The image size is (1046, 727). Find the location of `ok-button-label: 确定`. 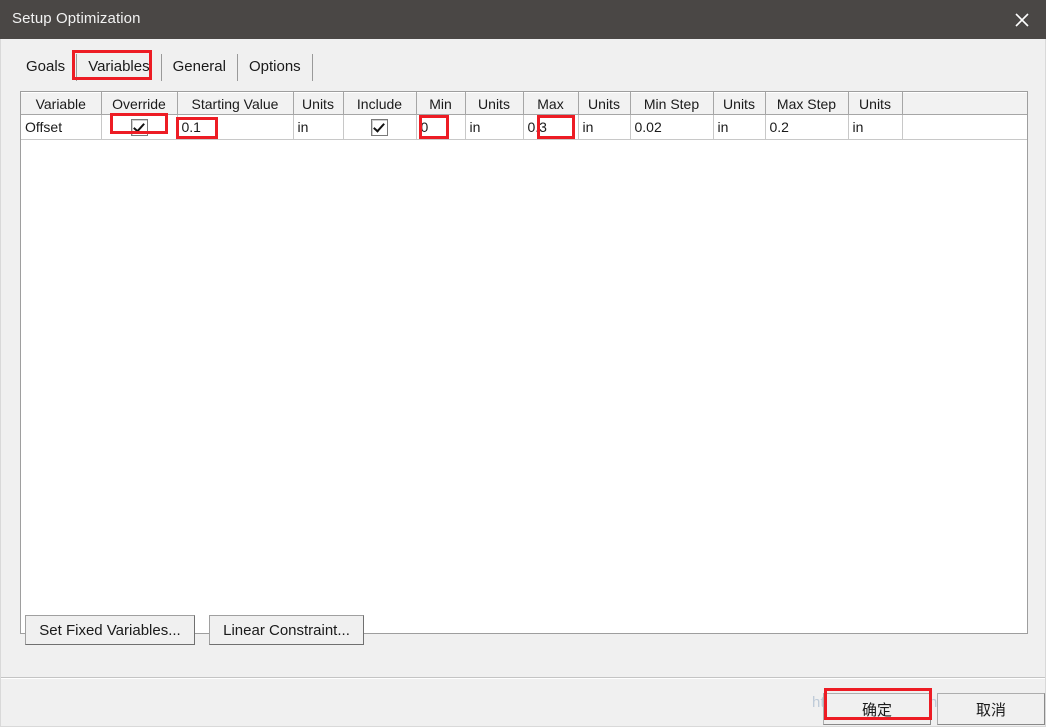

ok-button-label: 确定 is located at coordinates (876, 710).